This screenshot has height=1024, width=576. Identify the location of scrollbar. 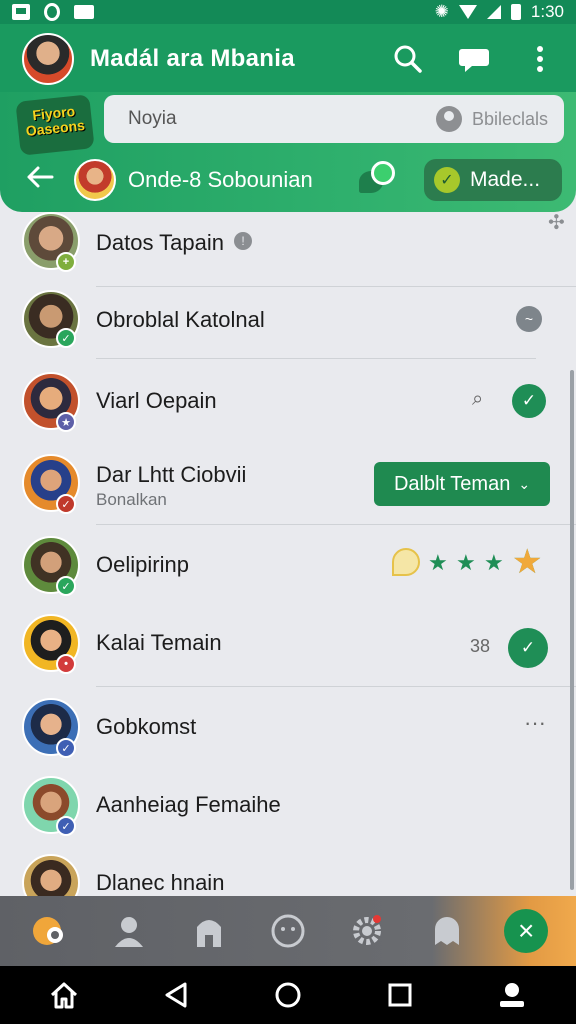
(572, 630).